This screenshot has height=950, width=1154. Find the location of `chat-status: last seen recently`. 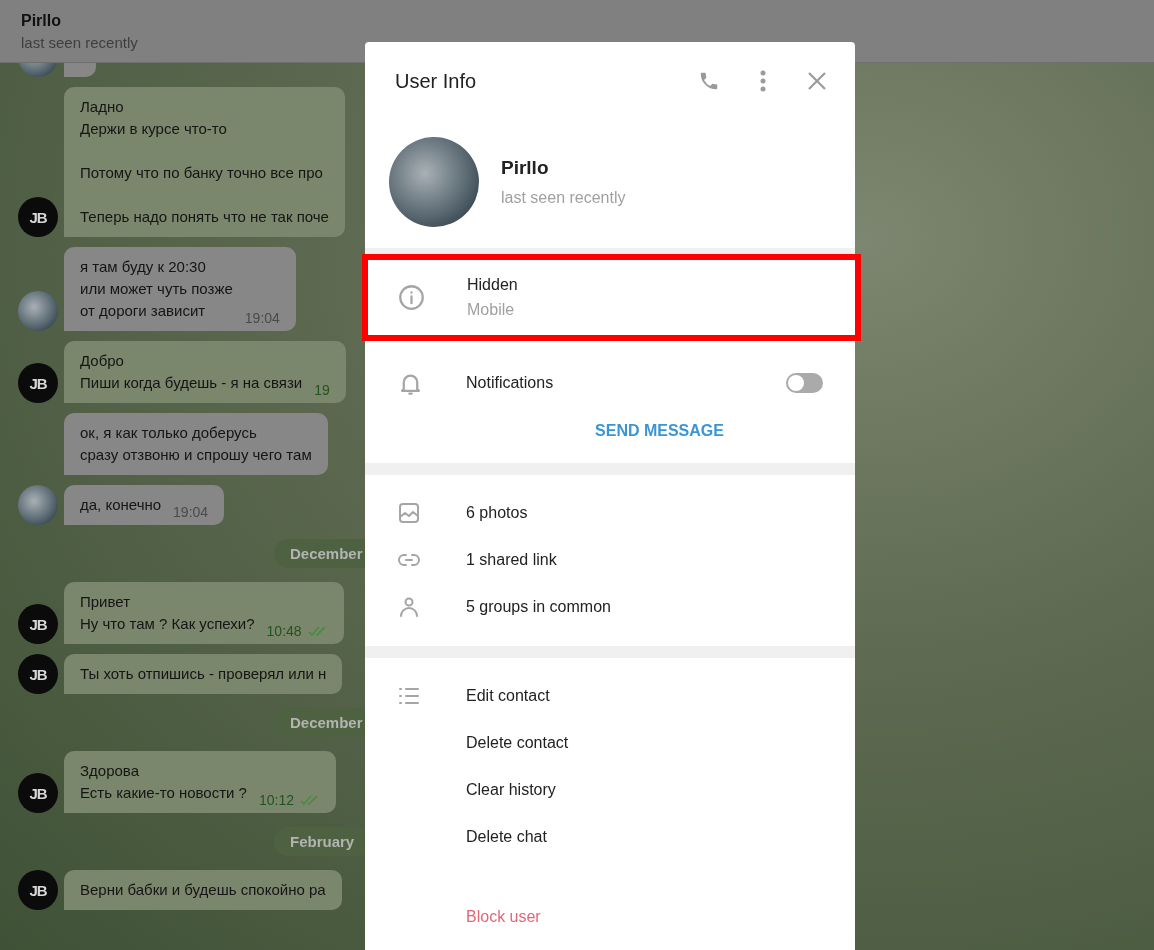

chat-status: last seen recently is located at coordinates (80, 42).